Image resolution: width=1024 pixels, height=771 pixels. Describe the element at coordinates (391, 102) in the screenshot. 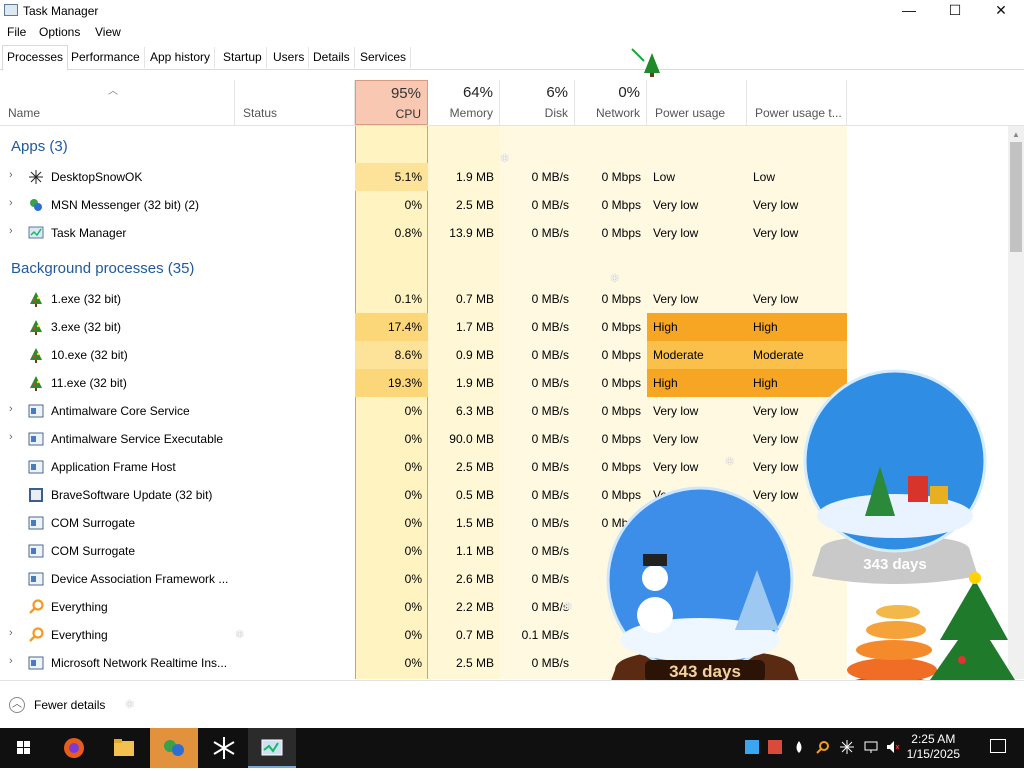

I see `cpu-column-header: 95% CPU` at that location.